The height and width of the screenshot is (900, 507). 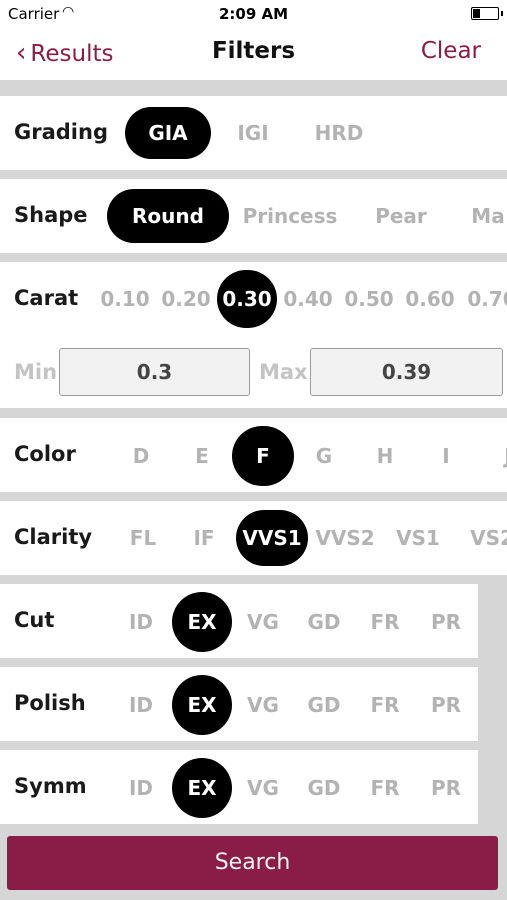 What do you see at coordinates (263, 456) in the screenshot?
I see `color-option-f: F` at bounding box center [263, 456].